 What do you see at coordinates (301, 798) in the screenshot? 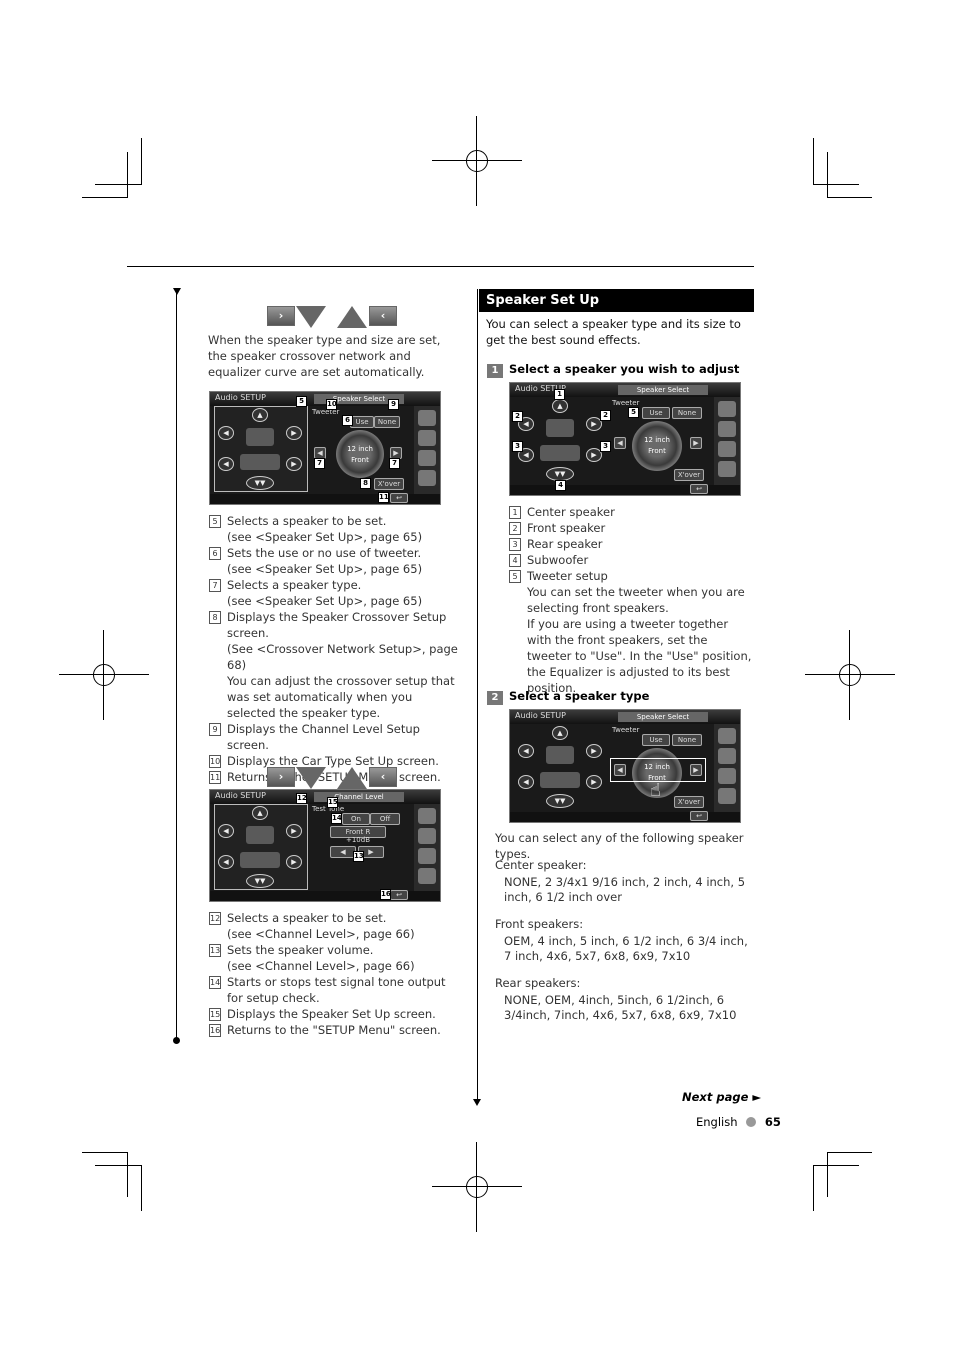
I see `callout-12: 12` at bounding box center [301, 798].